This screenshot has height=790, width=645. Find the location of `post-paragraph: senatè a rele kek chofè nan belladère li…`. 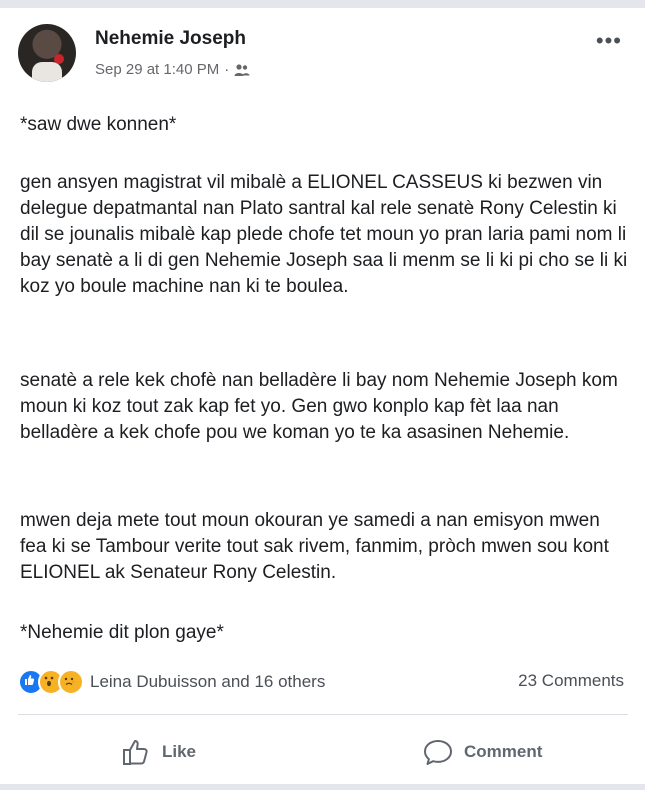

post-paragraph: senatè a rele kek chofè nan belladère li… is located at coordinates (319, 406).